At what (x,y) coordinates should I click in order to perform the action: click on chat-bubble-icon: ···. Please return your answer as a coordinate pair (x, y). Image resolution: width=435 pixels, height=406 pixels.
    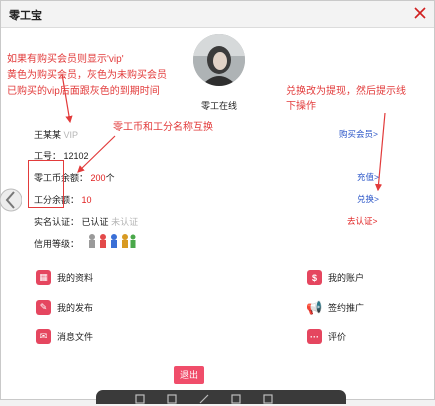
    Looking at the image, I should click on (314, 336).